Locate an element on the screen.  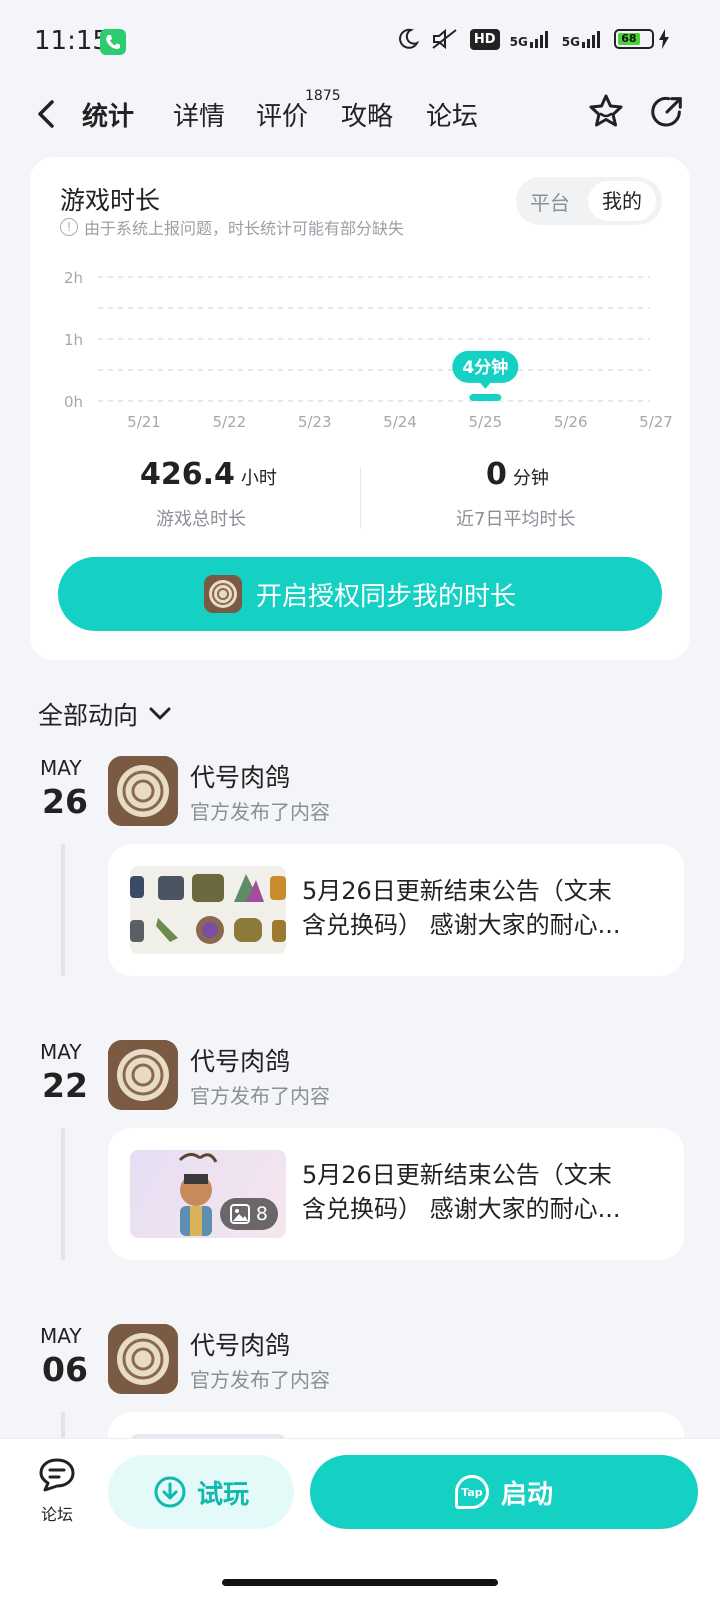
signal-1: 5G is located at coordinates (531, 39).